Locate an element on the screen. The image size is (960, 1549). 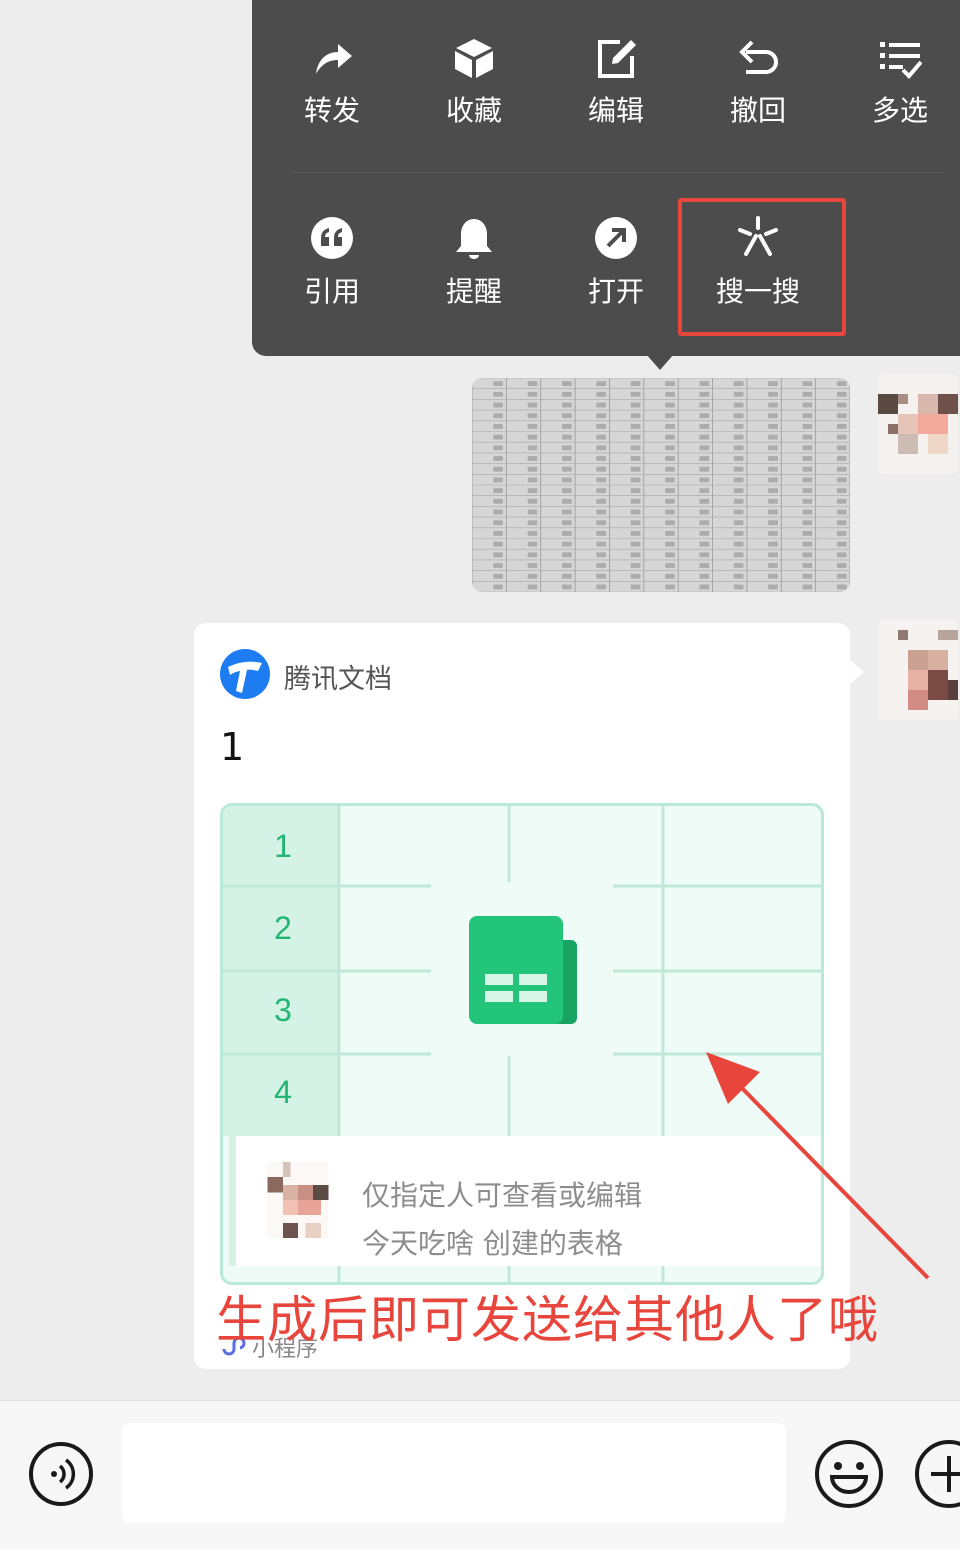
menu-item-recall: 撤回 is located at coordinates (758, 63).